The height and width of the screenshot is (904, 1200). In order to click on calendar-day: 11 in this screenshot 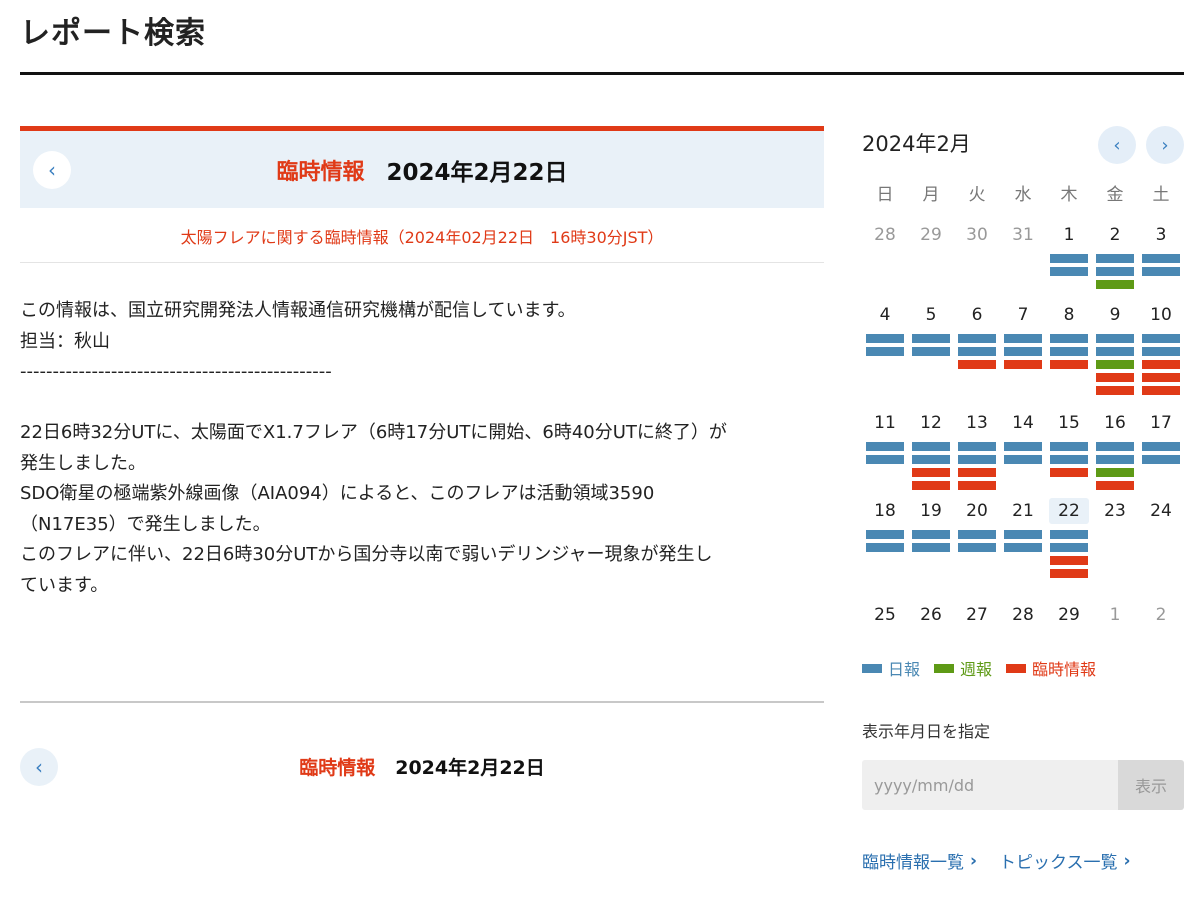, I will do `click(885, 454)`.